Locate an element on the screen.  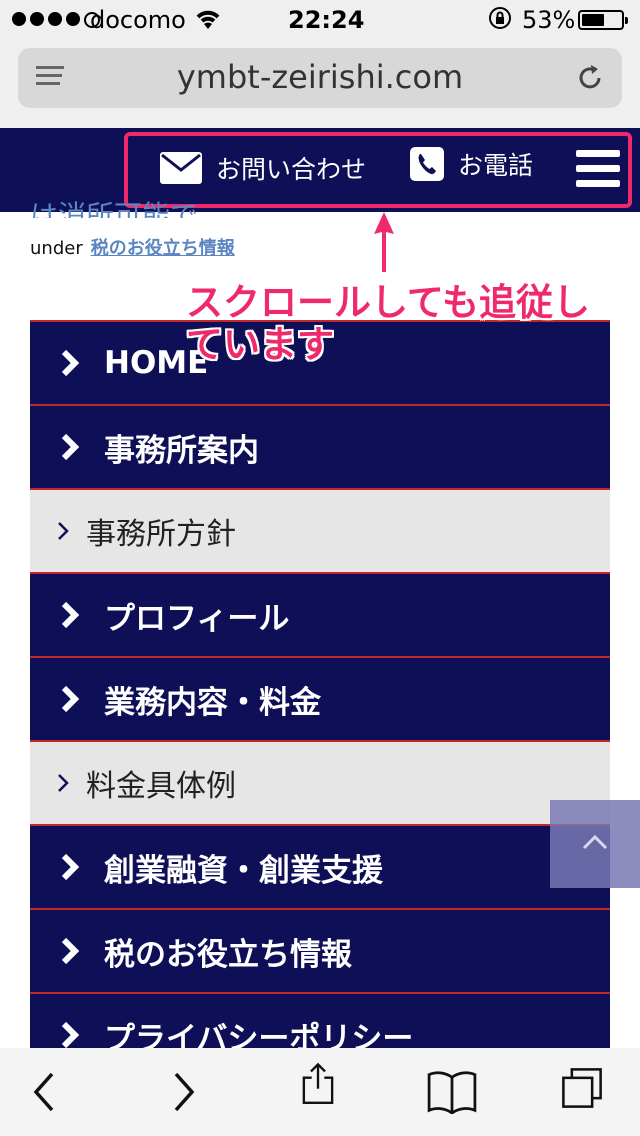
status-bar: docomo 22:24 53% is located at coordinates (320, 20).